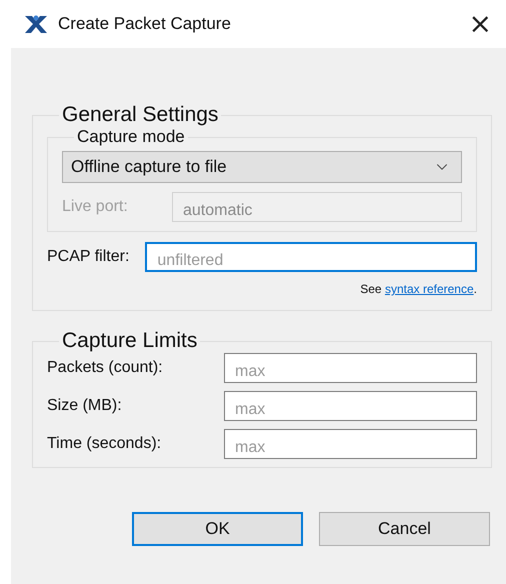 Image resolution: width=506 pixels, height=584 pixels. I want to click on pcap-filter-field: unfiltered, so click(311, 257).